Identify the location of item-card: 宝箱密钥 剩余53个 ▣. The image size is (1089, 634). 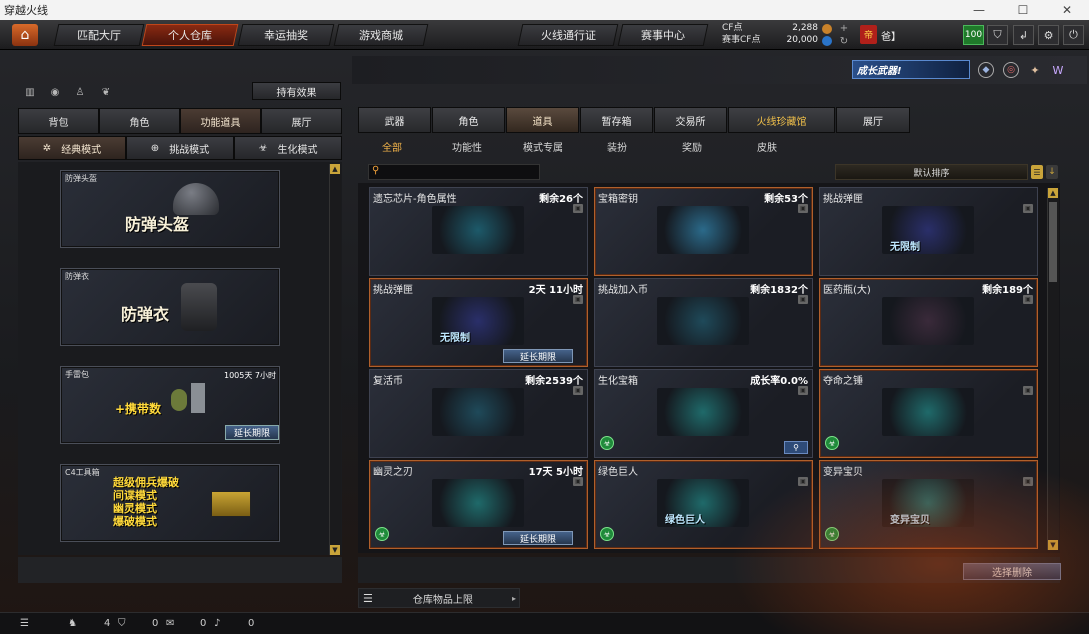
(703, 231).